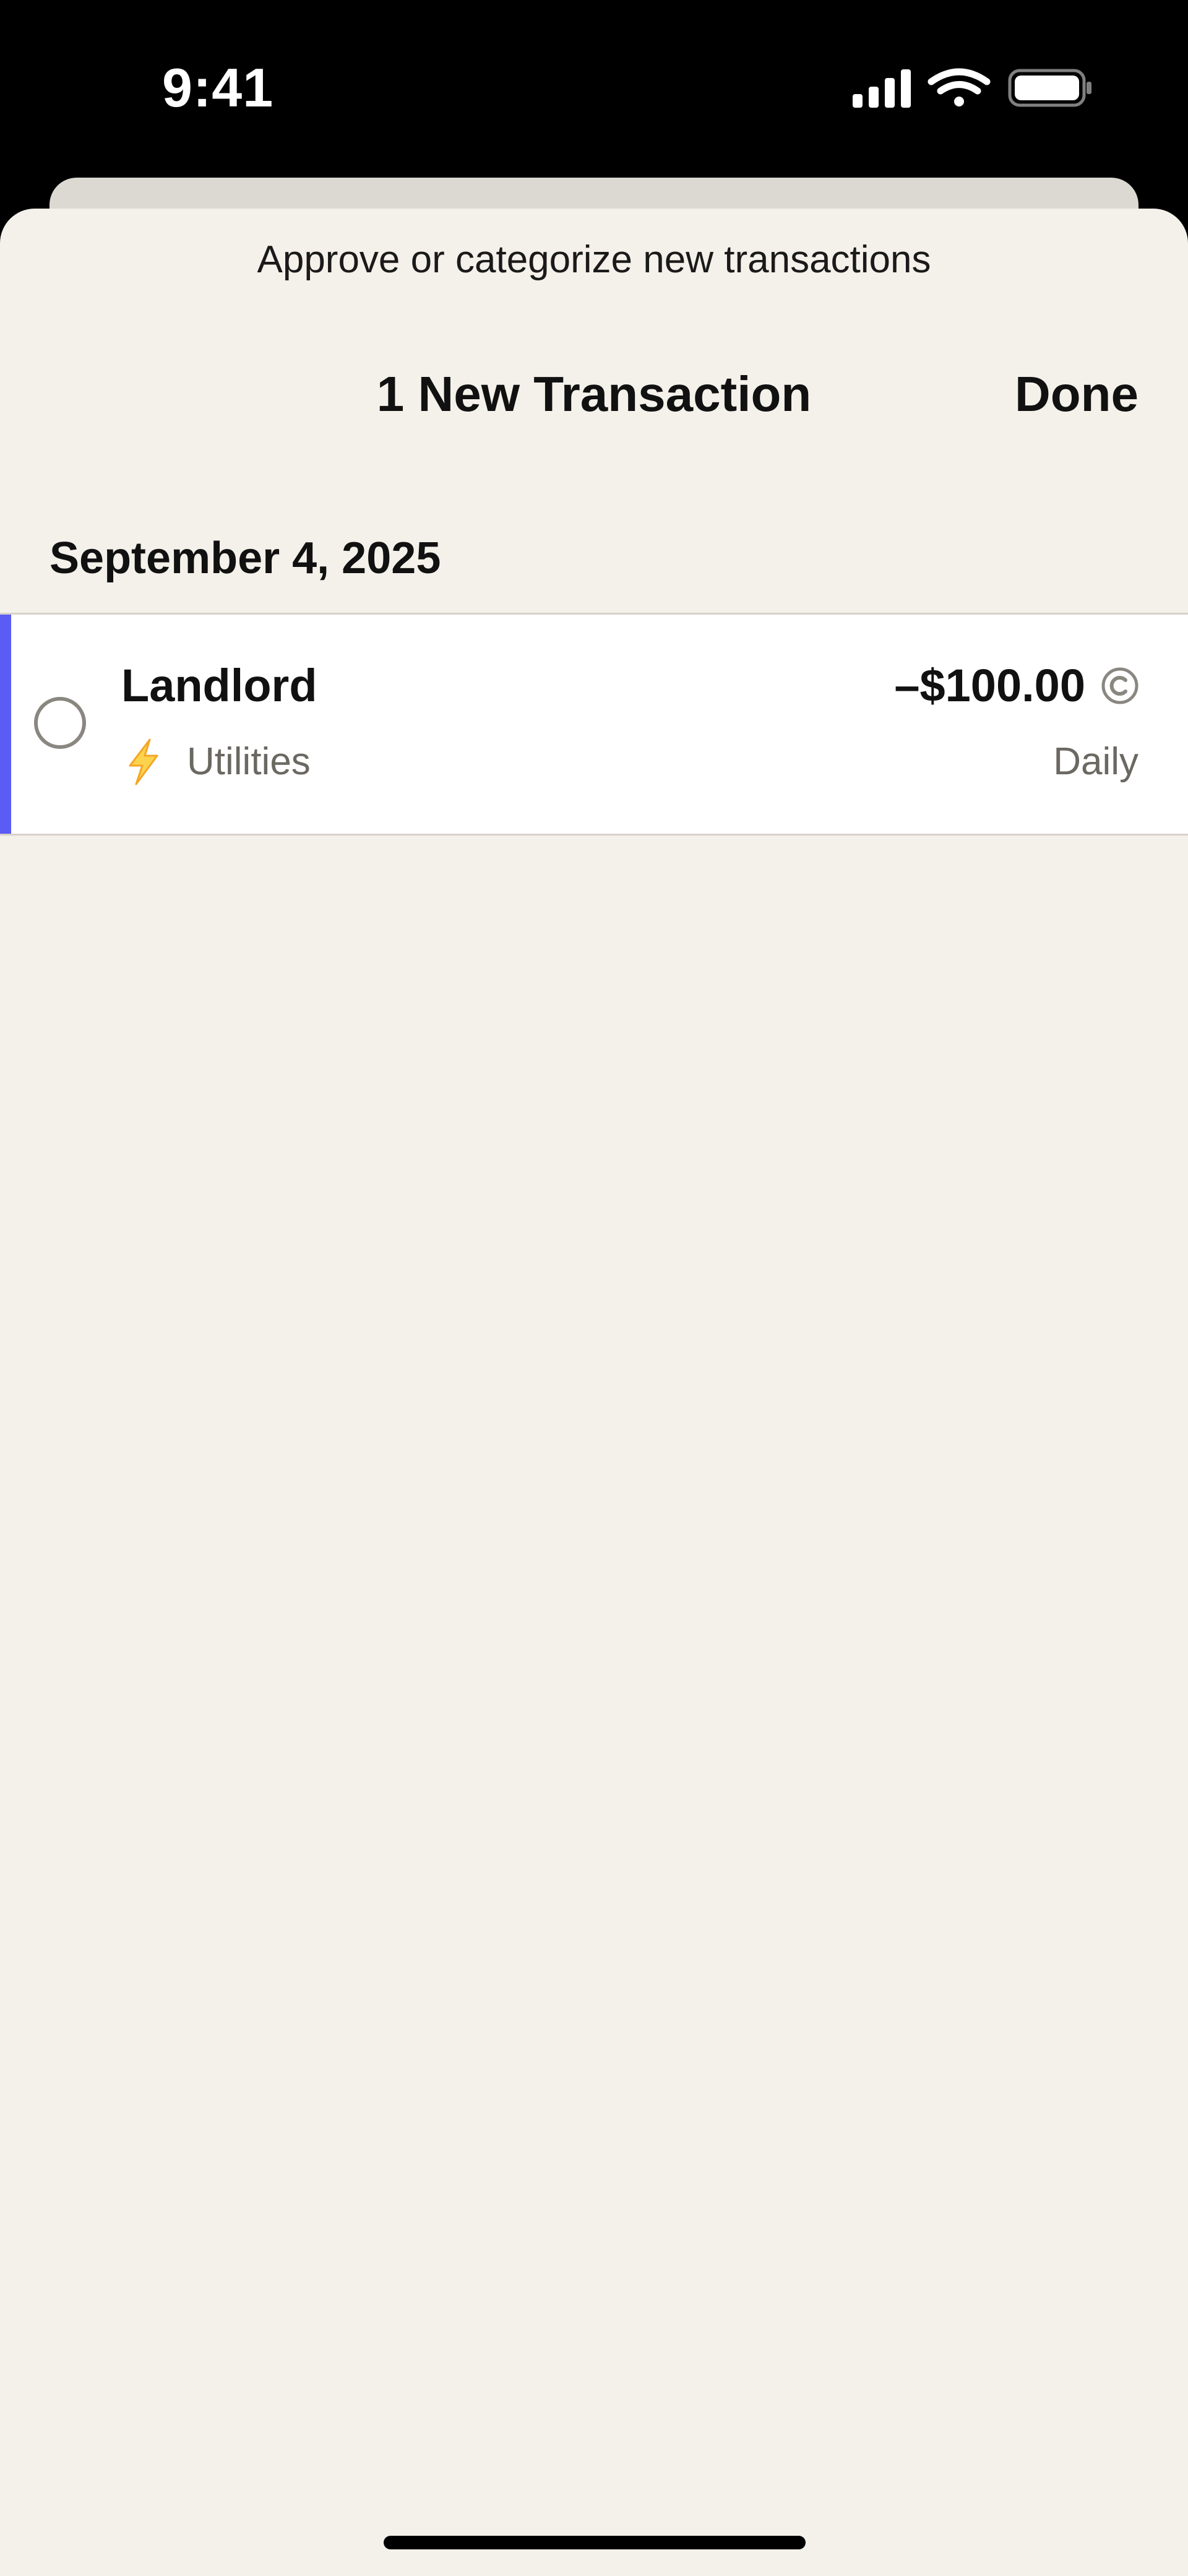 The image size is (1188, 2576). I want to click on battery-icon, so click(1049, 88).